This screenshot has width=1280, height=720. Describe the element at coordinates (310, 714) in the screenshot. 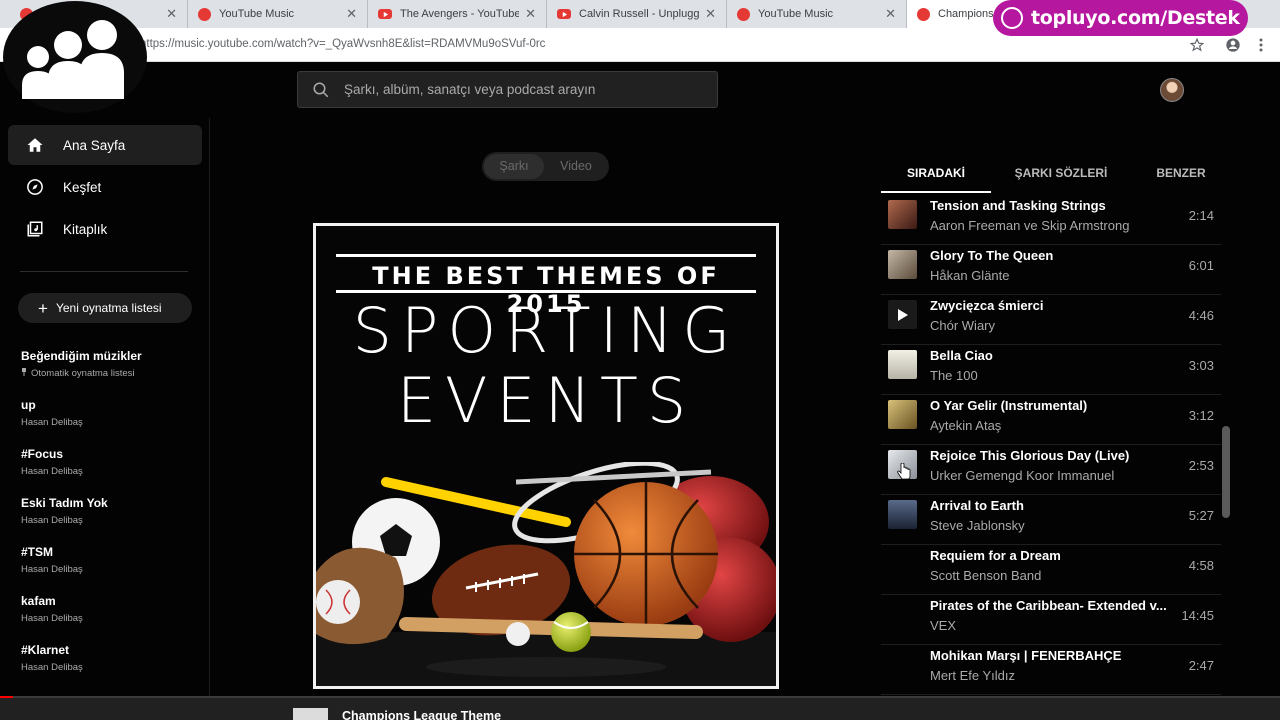

I see `now-playing-thumbnail` at that location.